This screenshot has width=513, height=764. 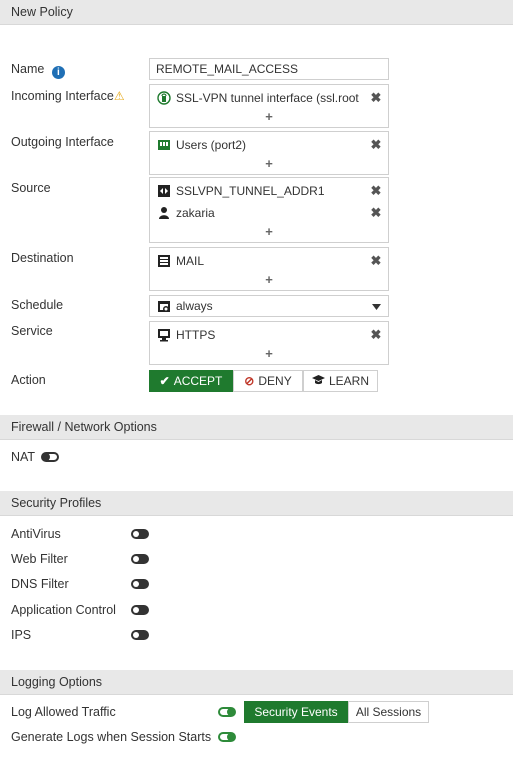 What do you see at coordinates (42, 12) in the screenshot?
I see `page-title: New Policy` at bounding box center [42, 12].